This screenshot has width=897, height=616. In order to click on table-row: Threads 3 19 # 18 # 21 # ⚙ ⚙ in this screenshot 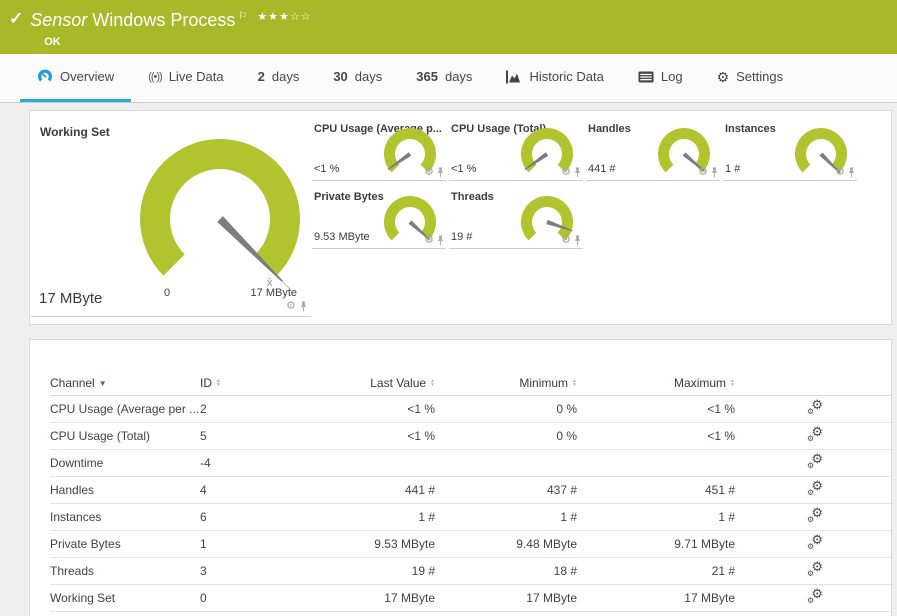, I will do `click(470, 571)`.